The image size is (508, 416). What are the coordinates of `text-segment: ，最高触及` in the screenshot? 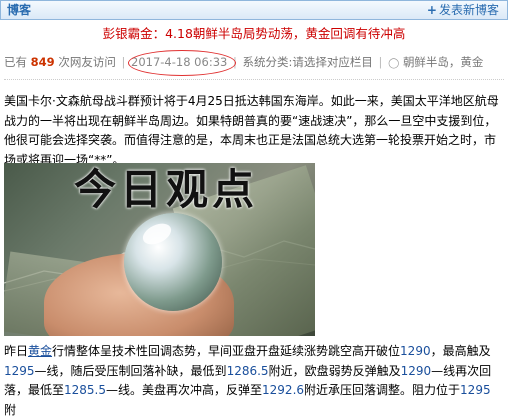 It's located at (460, 351).